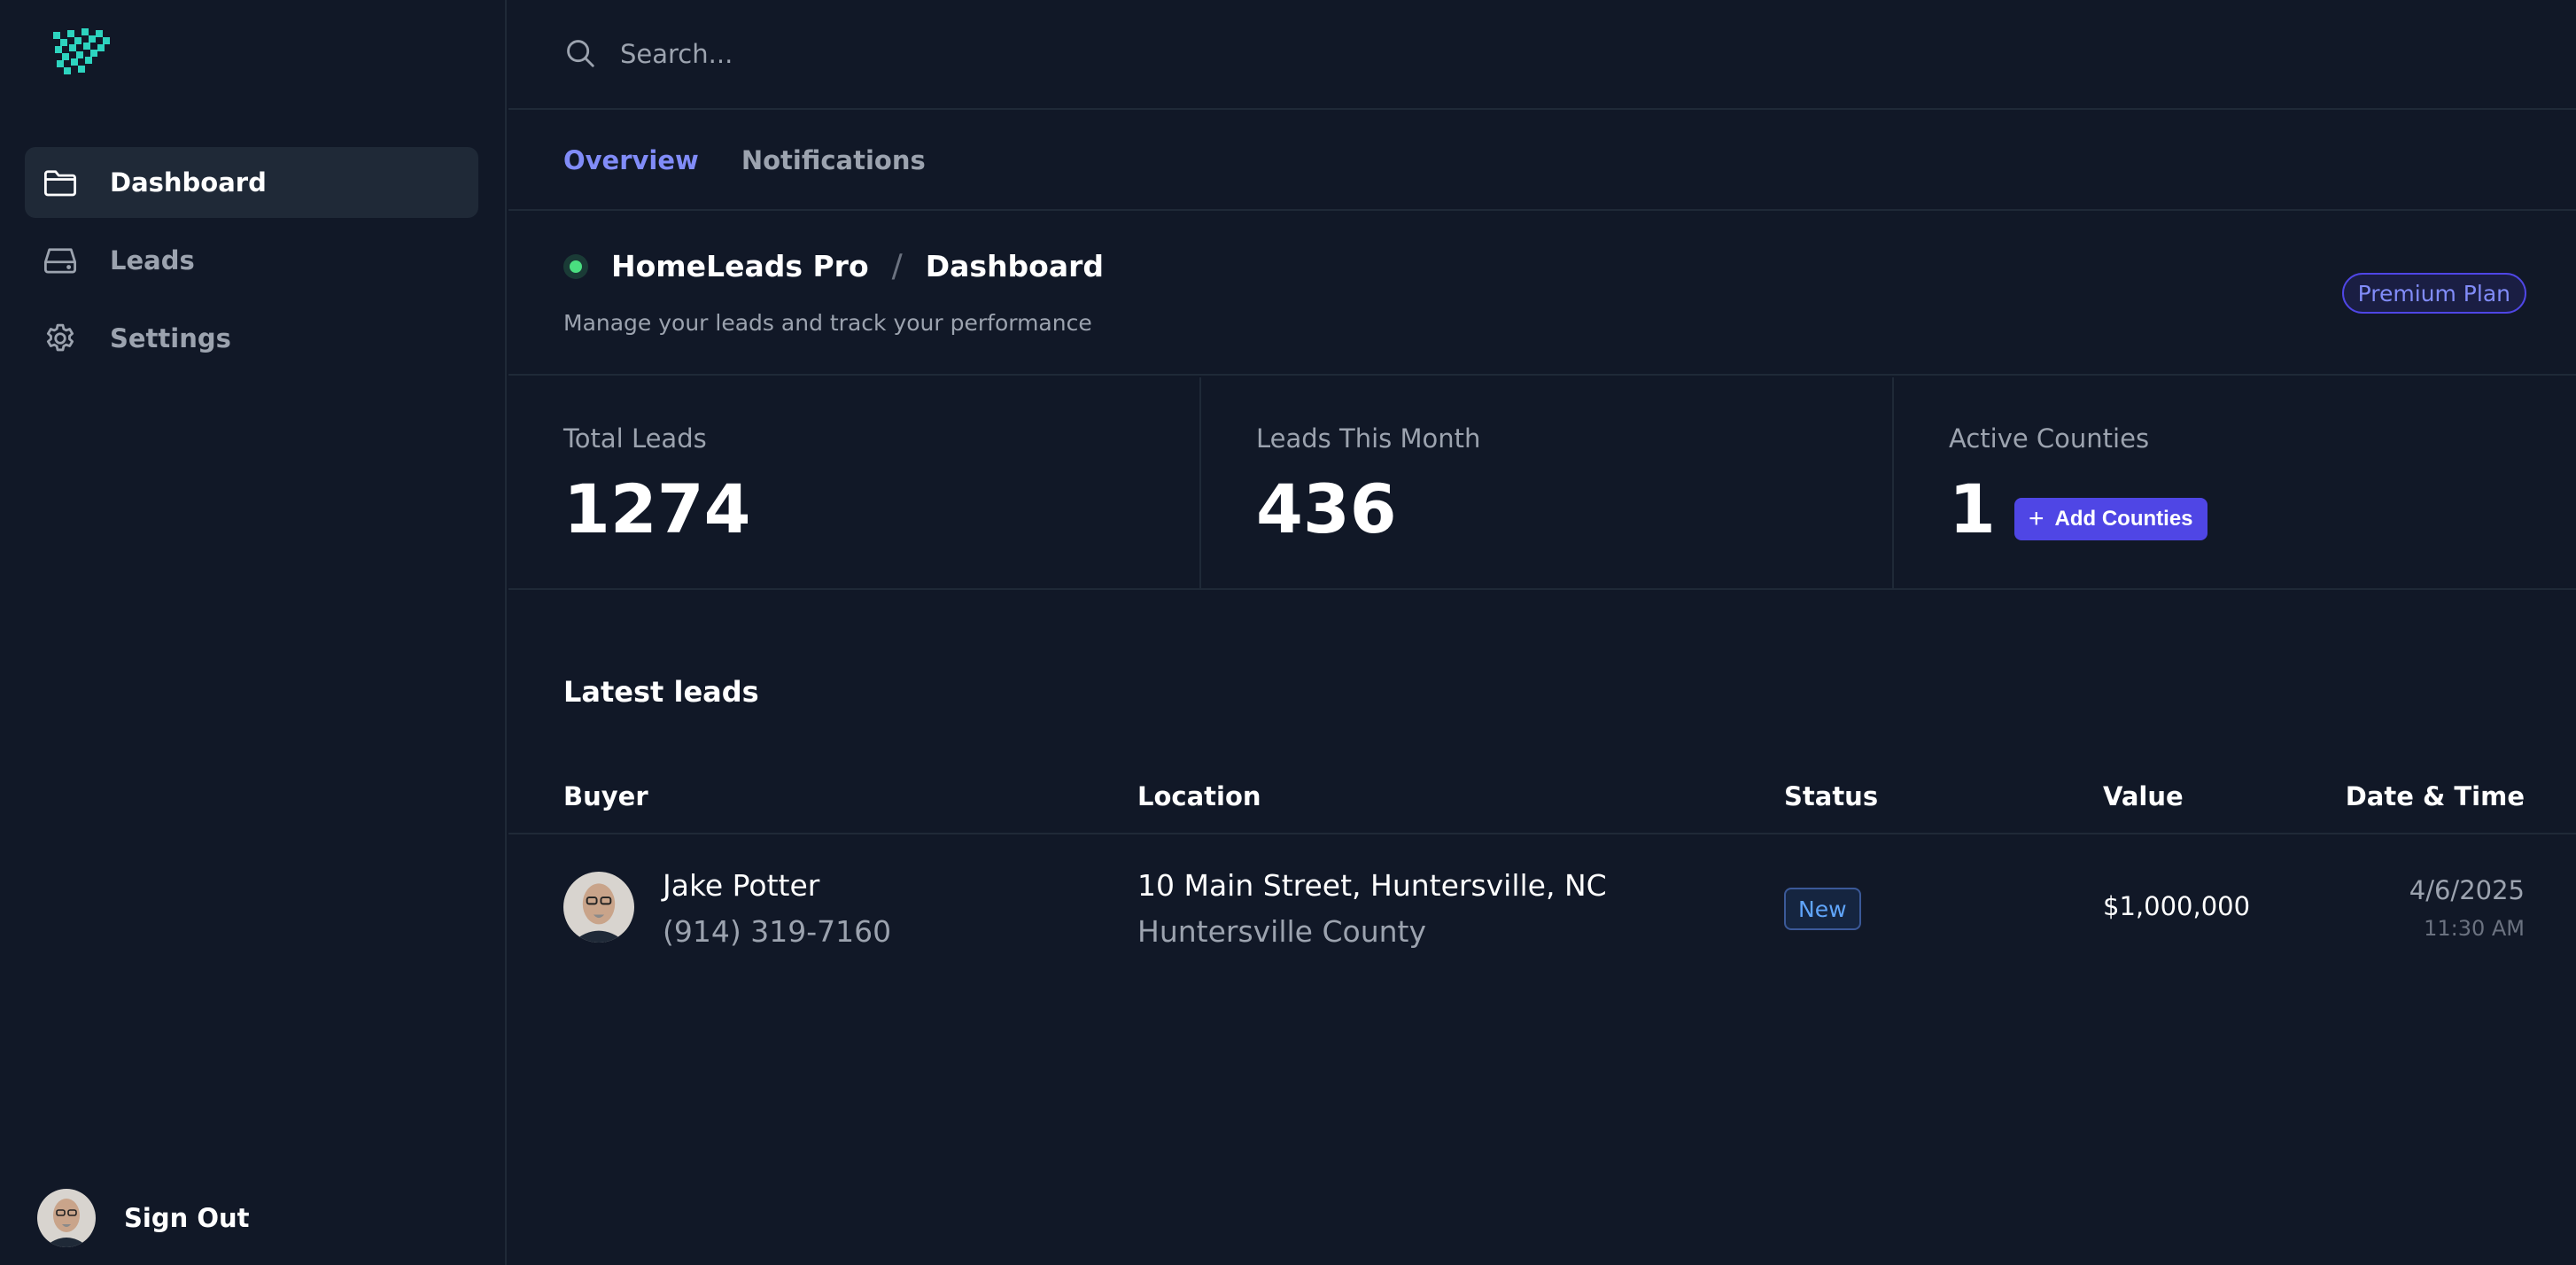 The image size is (2576, 1265). Describe the element at coordinates (2037, 518) in the screenshot. I see `plus-icon: +` at that location.